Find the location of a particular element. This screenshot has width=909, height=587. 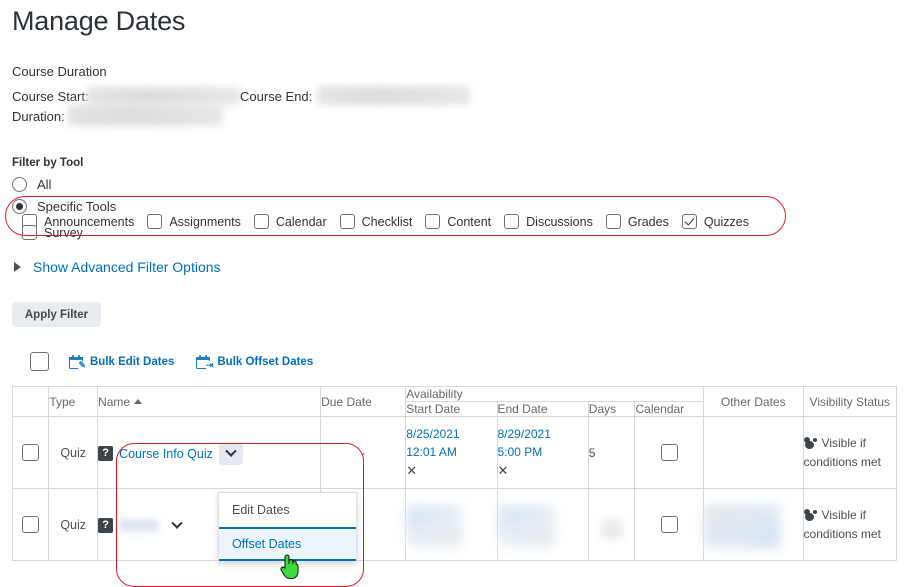

row-start-time: 12:01 AM is located at coordinates (451, 452).